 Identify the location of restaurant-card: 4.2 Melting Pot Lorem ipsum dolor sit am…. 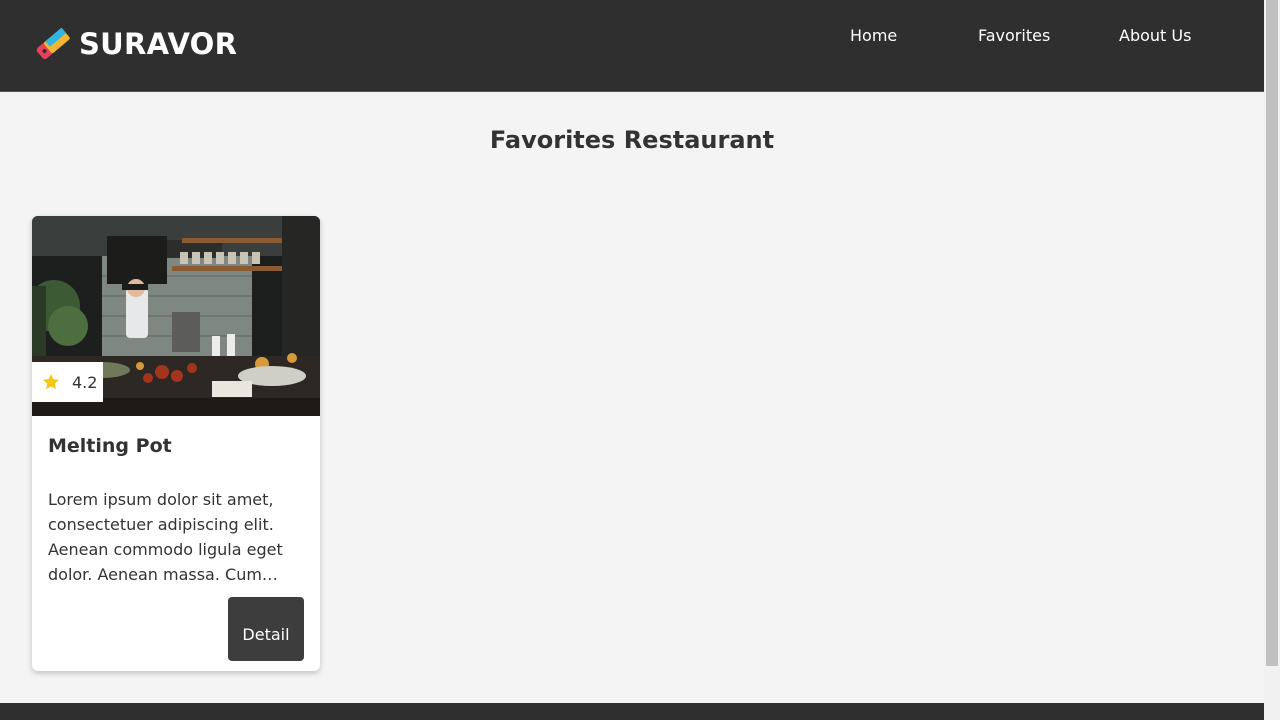
(176, 443).